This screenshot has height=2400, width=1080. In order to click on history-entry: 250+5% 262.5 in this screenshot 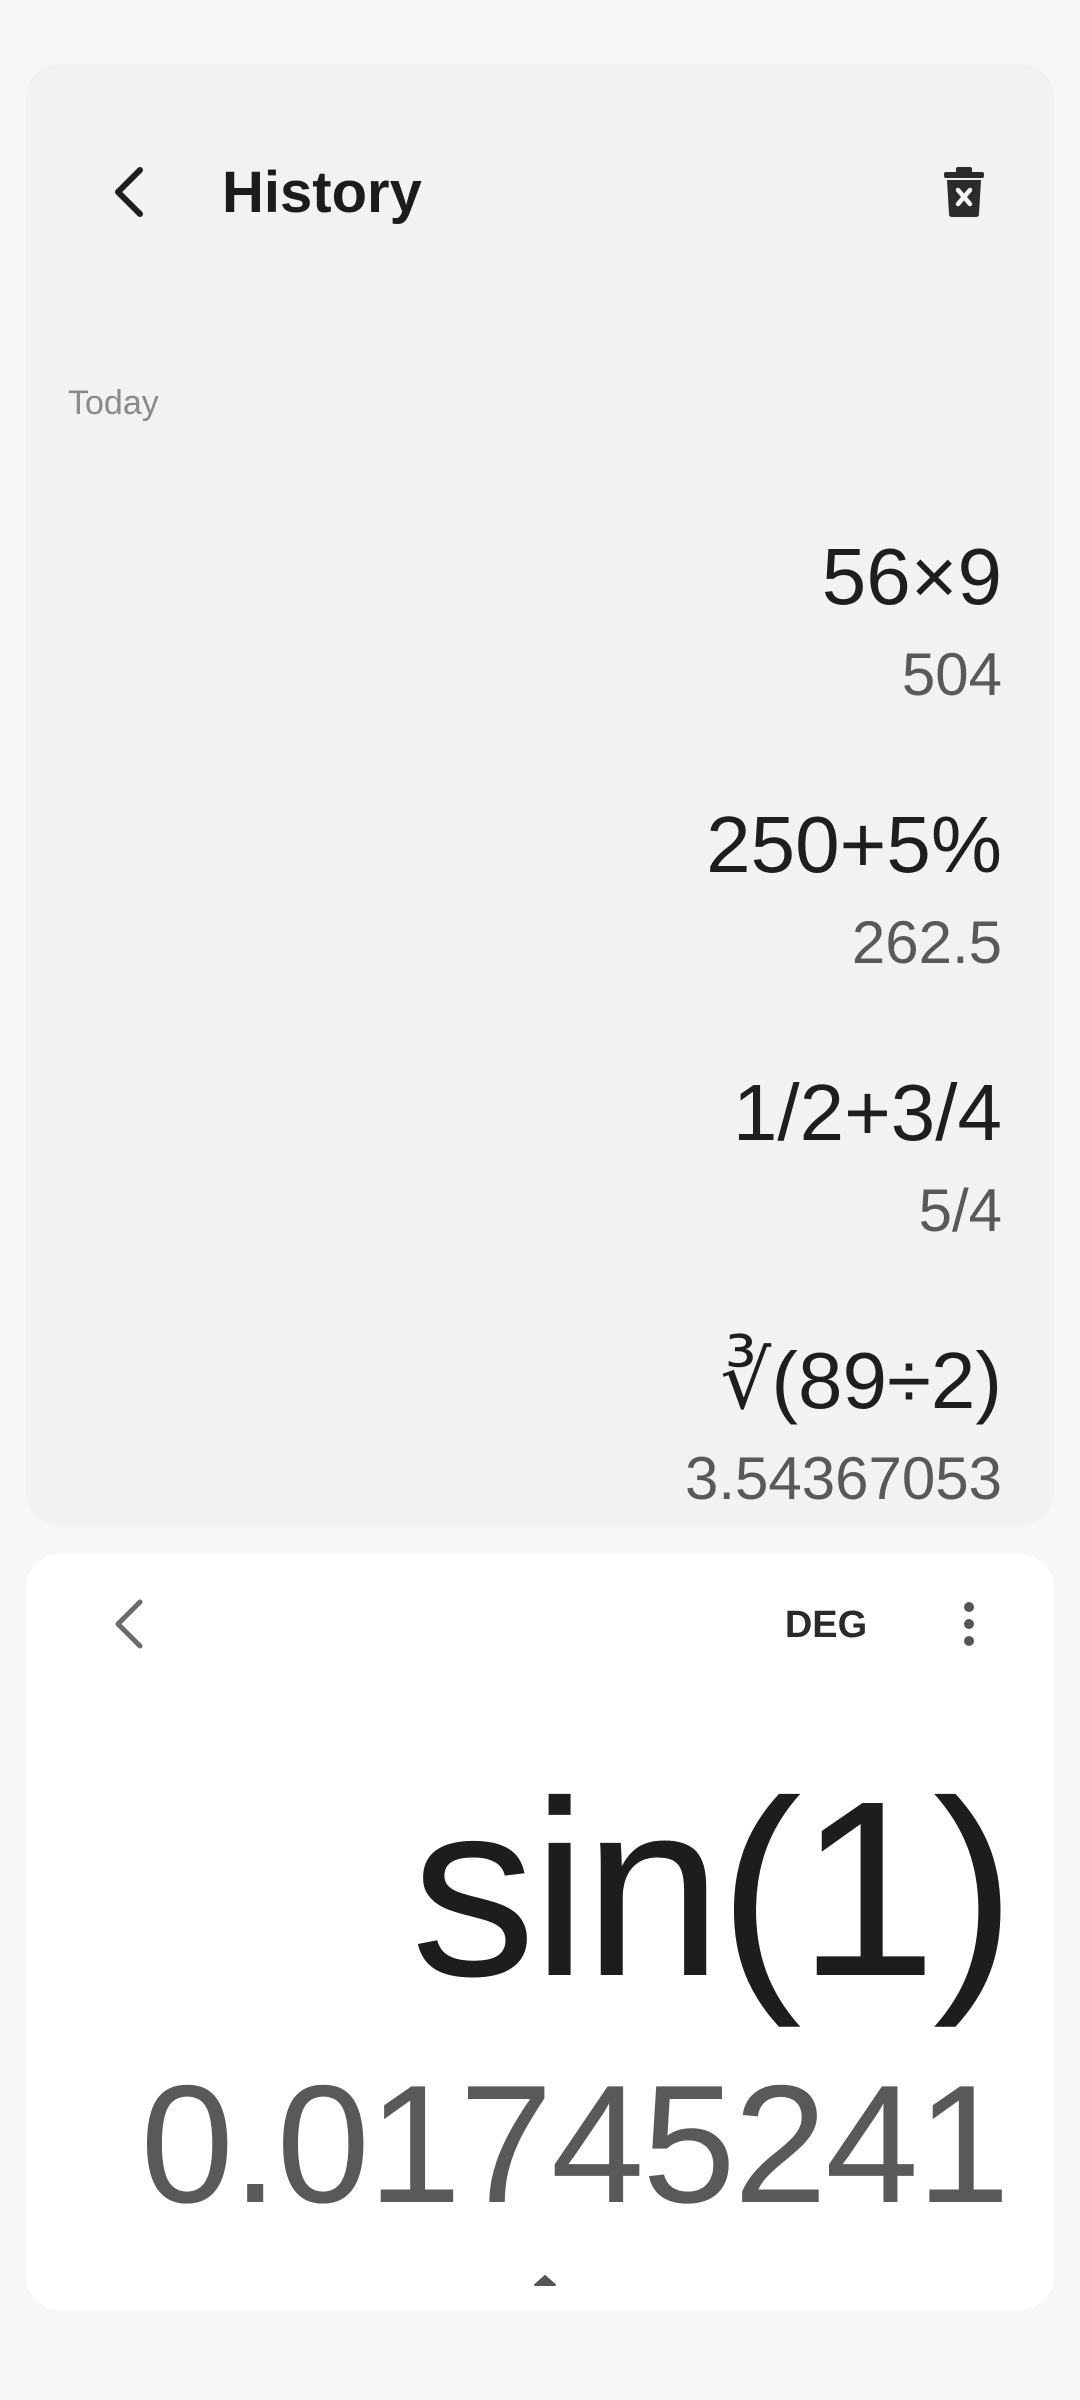, I will do `click(552, 866)`.